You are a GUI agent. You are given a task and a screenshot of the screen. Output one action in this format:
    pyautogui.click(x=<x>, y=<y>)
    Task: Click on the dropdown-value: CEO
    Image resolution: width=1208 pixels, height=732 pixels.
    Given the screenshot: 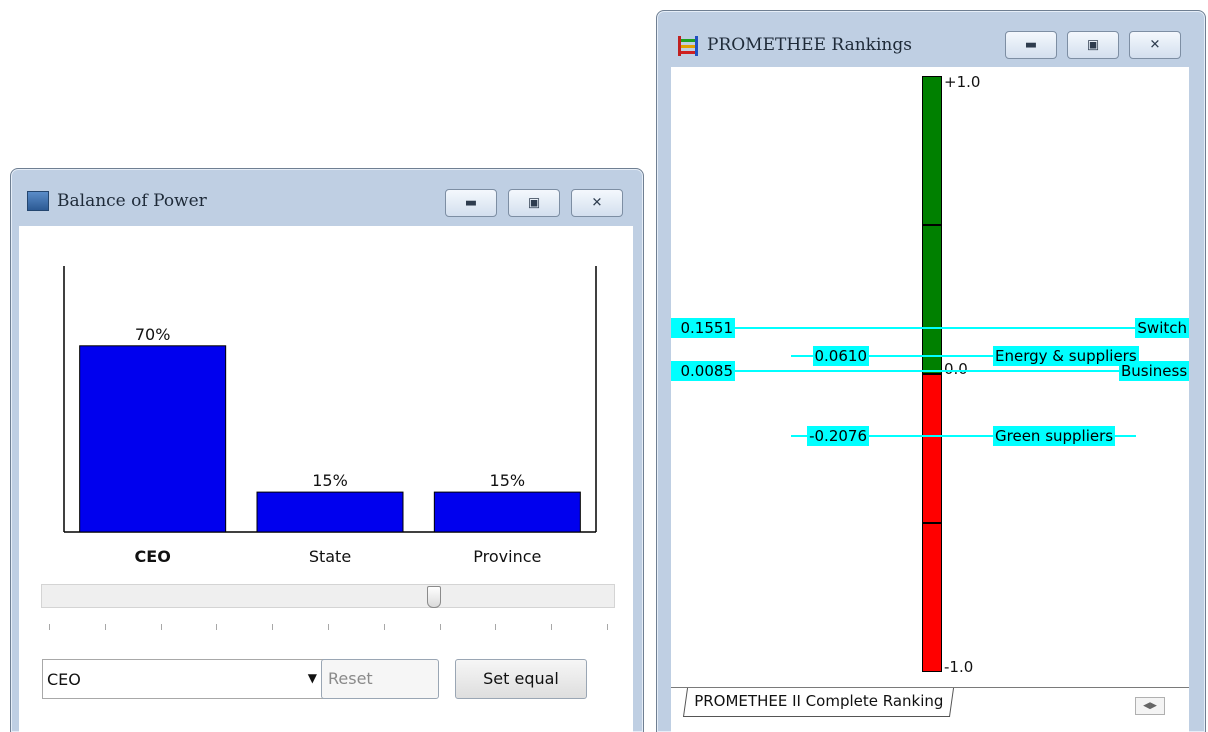 What is the action you would take?
    pyautogui.click(x=64, y=679)
    